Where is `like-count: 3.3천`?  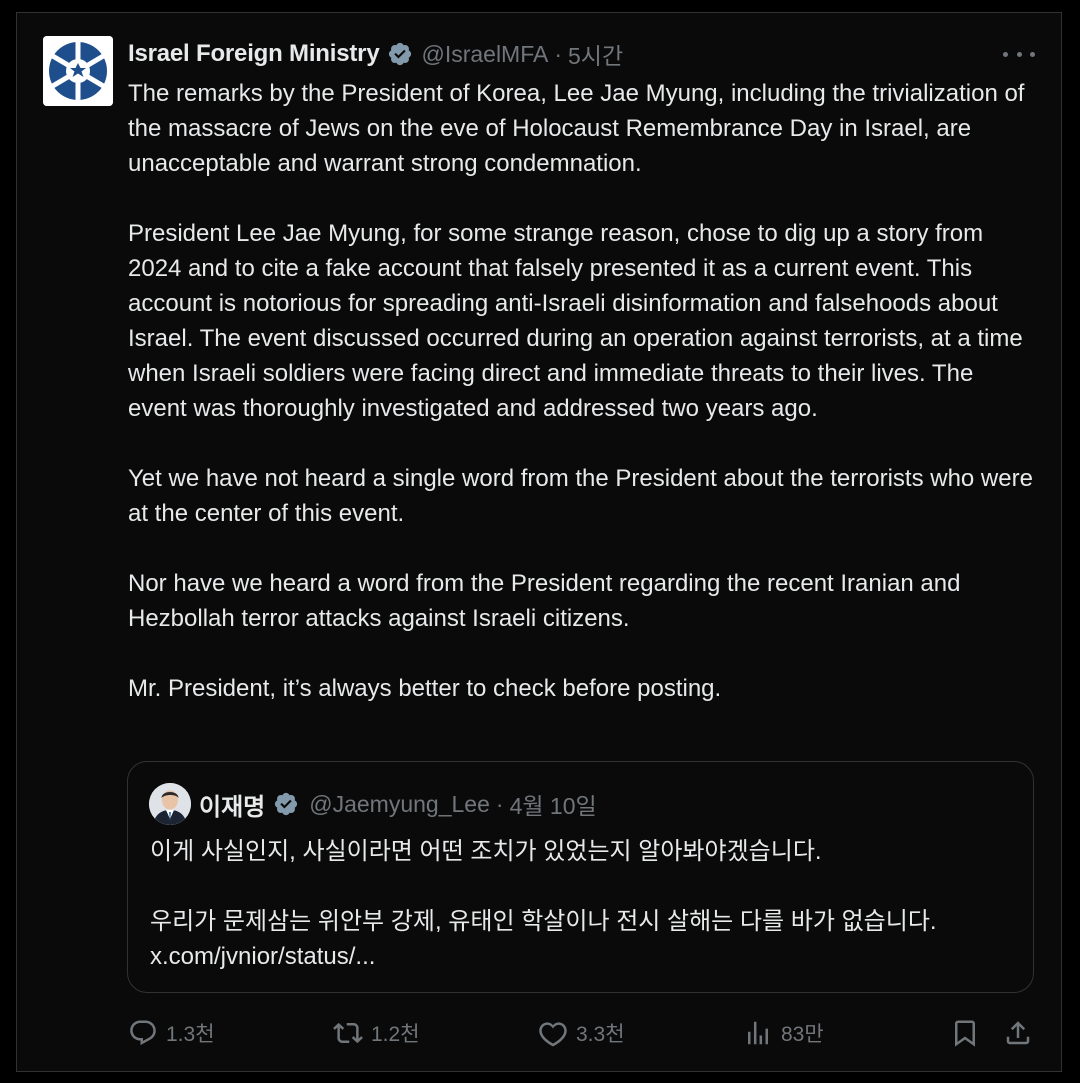 like-count: 3.3천 is located at coordinates (600, 1034).